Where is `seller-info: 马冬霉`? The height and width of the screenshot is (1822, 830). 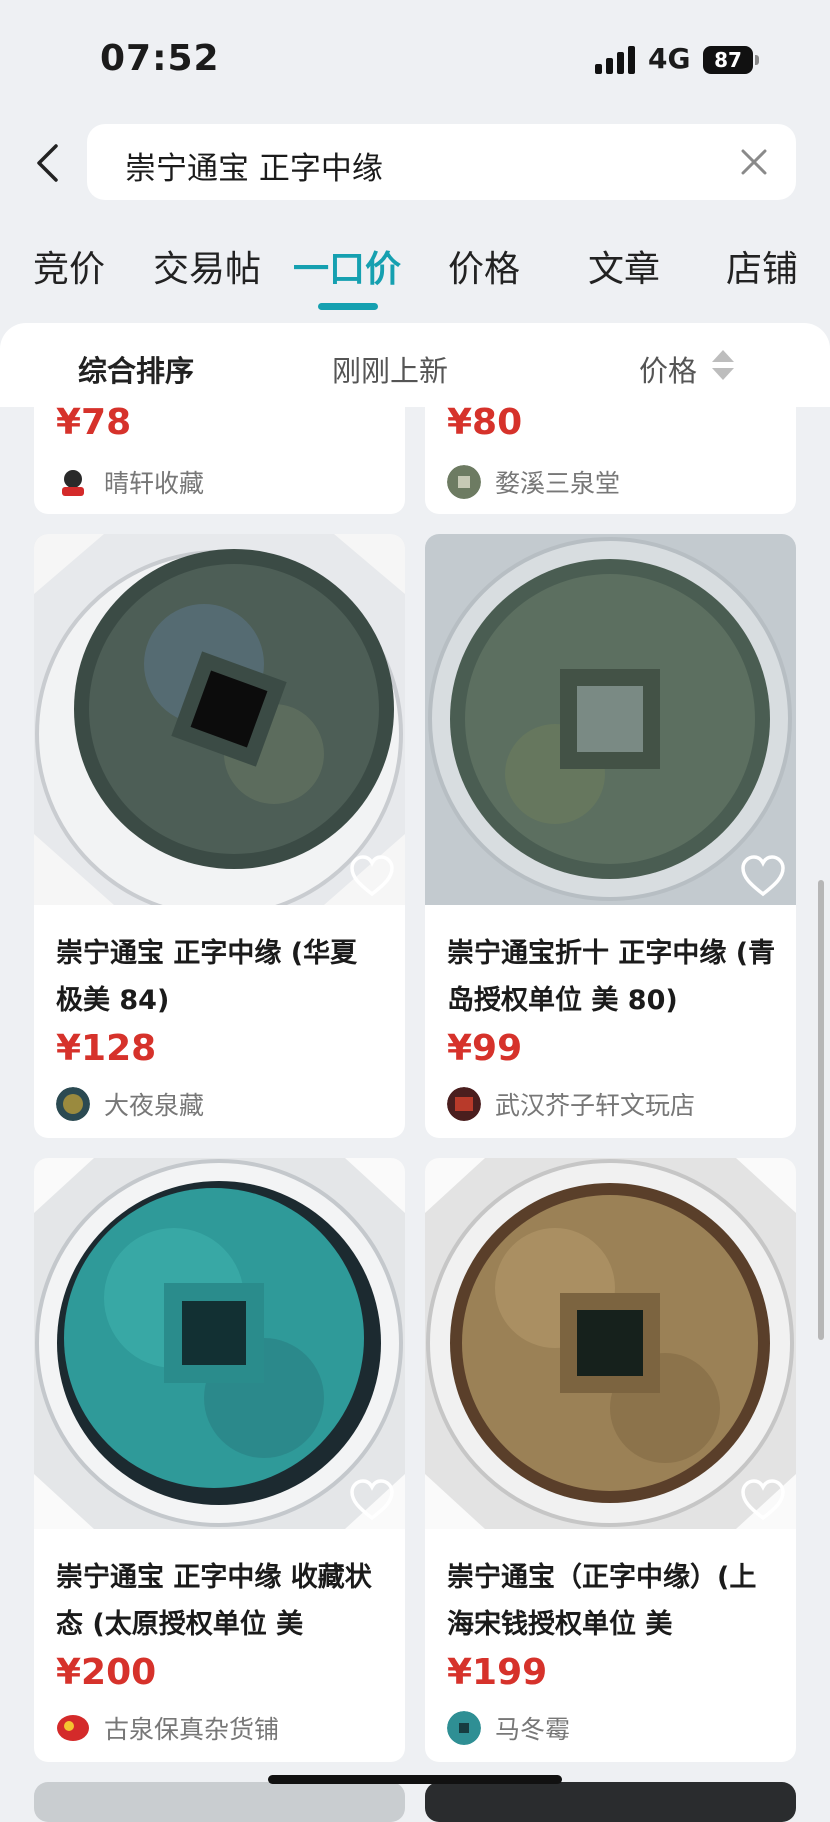 seller-info: 马冬霉 is located at coordinates (508, 1728).